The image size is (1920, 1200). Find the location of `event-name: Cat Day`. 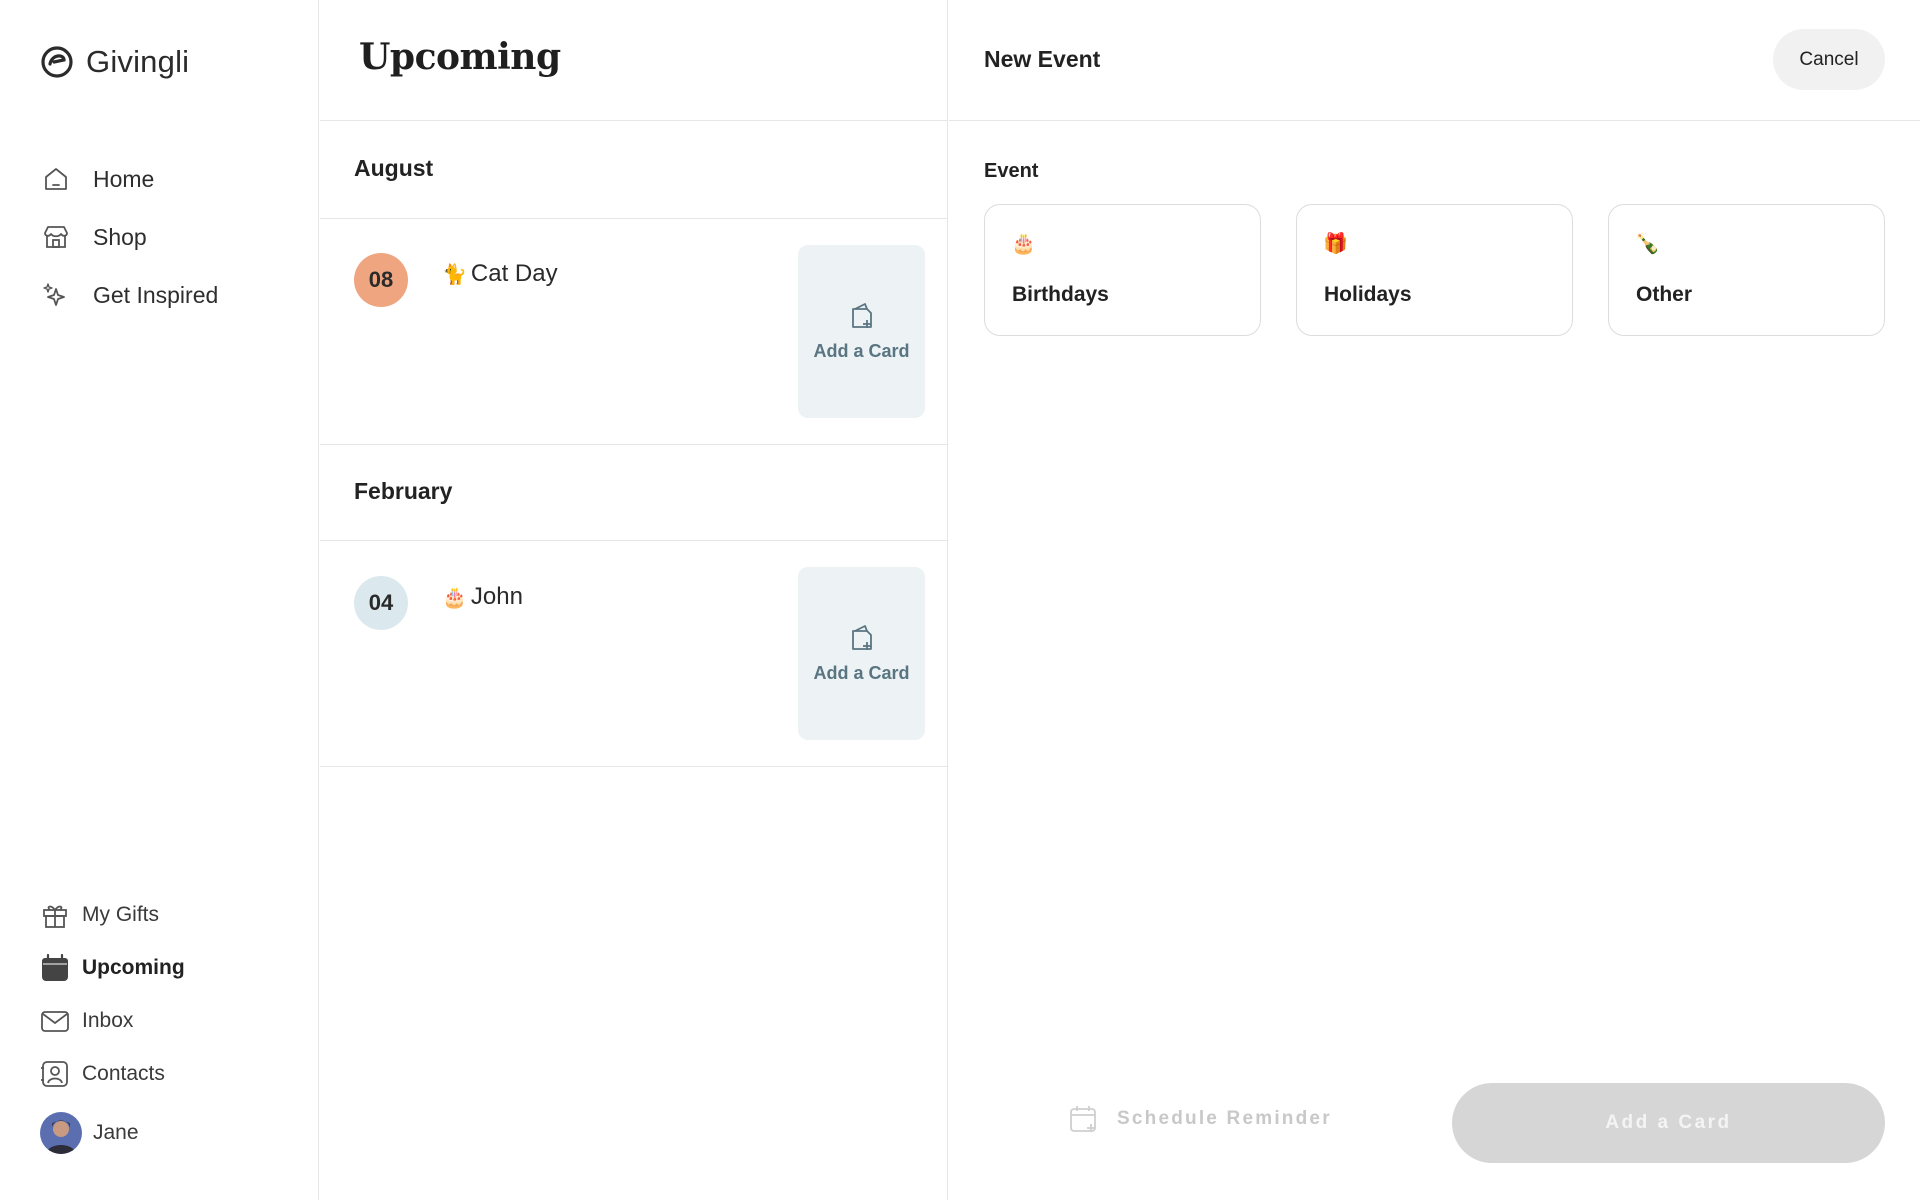

event-name: Cat Day is located at coordinates (514, 273).